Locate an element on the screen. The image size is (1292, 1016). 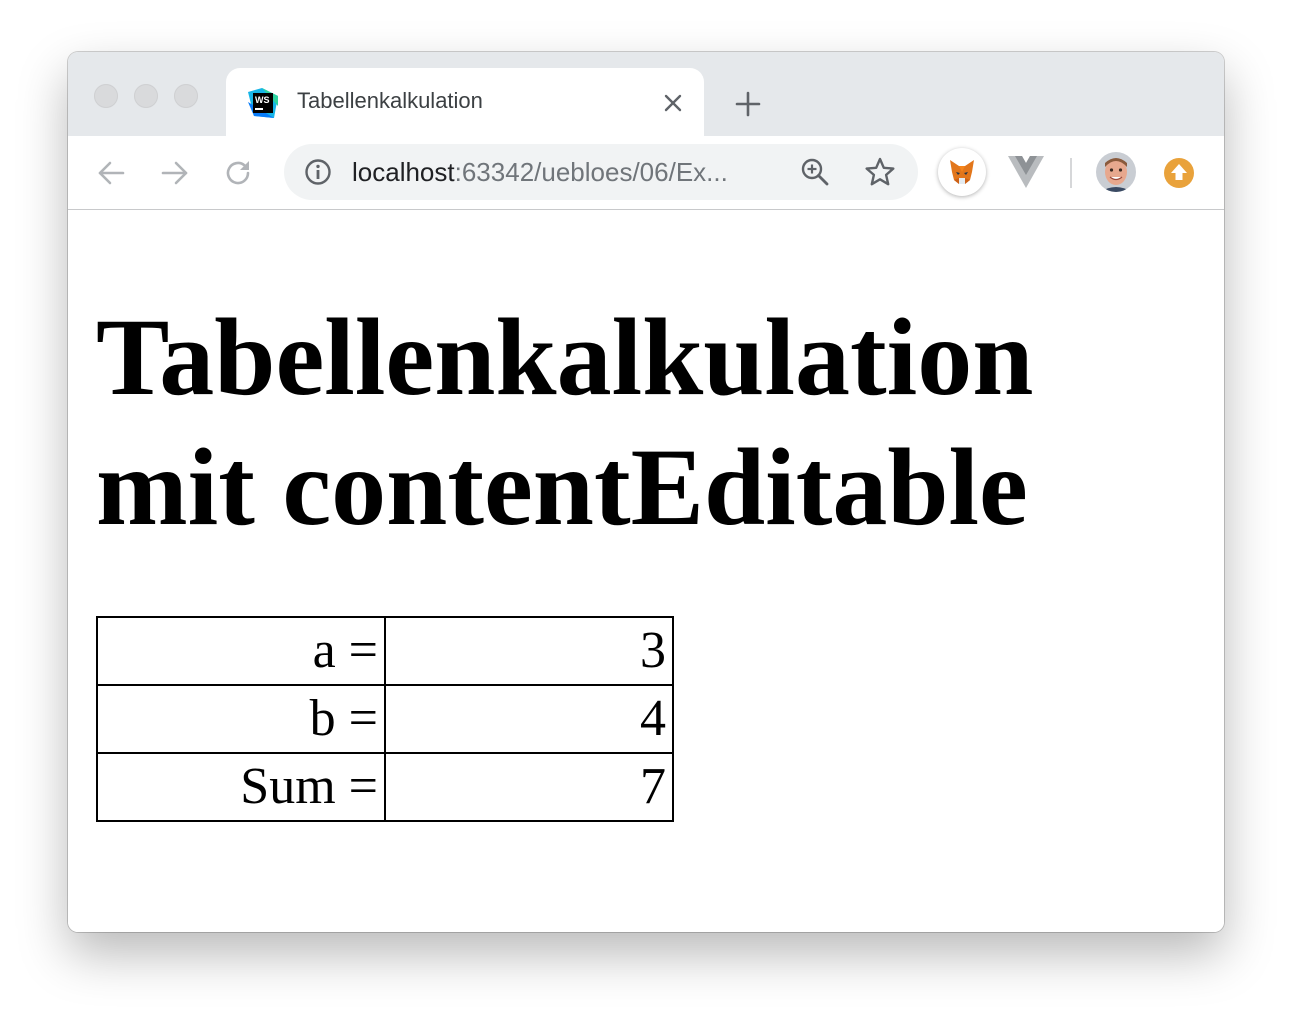
metamask-extension-button is located at coordinates (962, 172).